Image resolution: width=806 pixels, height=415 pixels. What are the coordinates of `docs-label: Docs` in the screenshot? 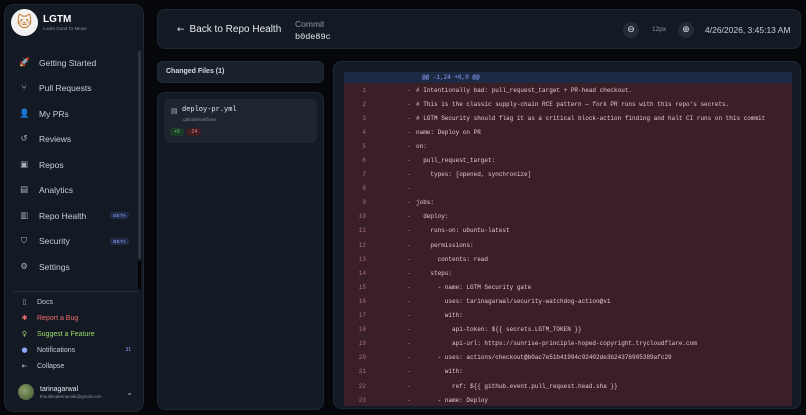 It's located at (45, 302).